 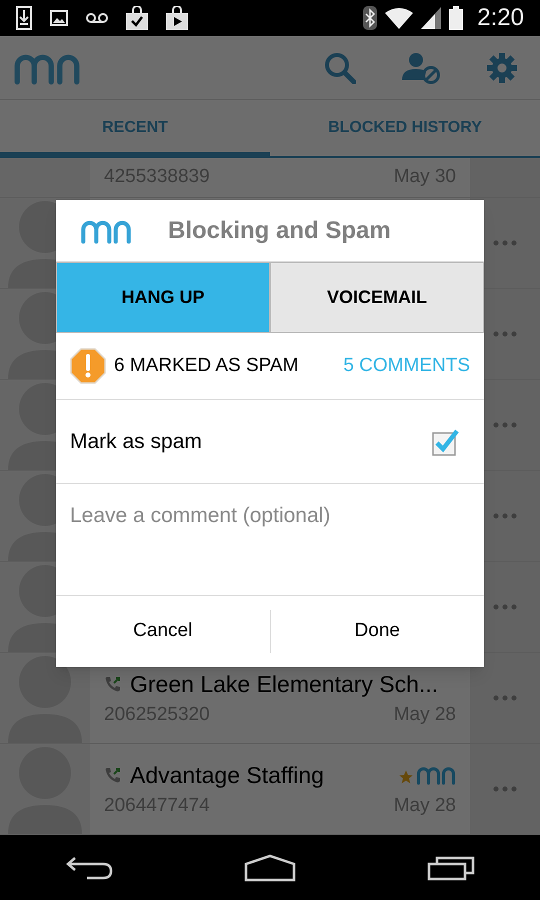 I want to click on bag-check-icon, so click(x=137, y=18).